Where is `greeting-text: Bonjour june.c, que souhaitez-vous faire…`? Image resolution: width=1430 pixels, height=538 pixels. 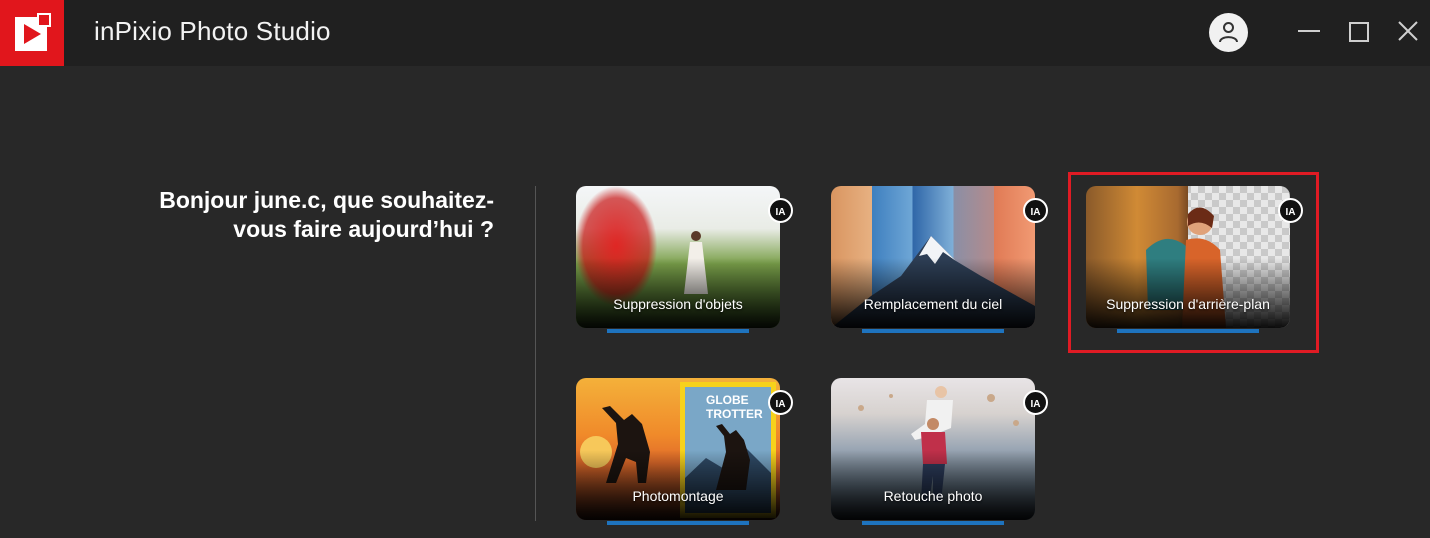
greeting-text: Bonjour june.c, que souhaitez-vous faire… is located at coordinates (326, 214).